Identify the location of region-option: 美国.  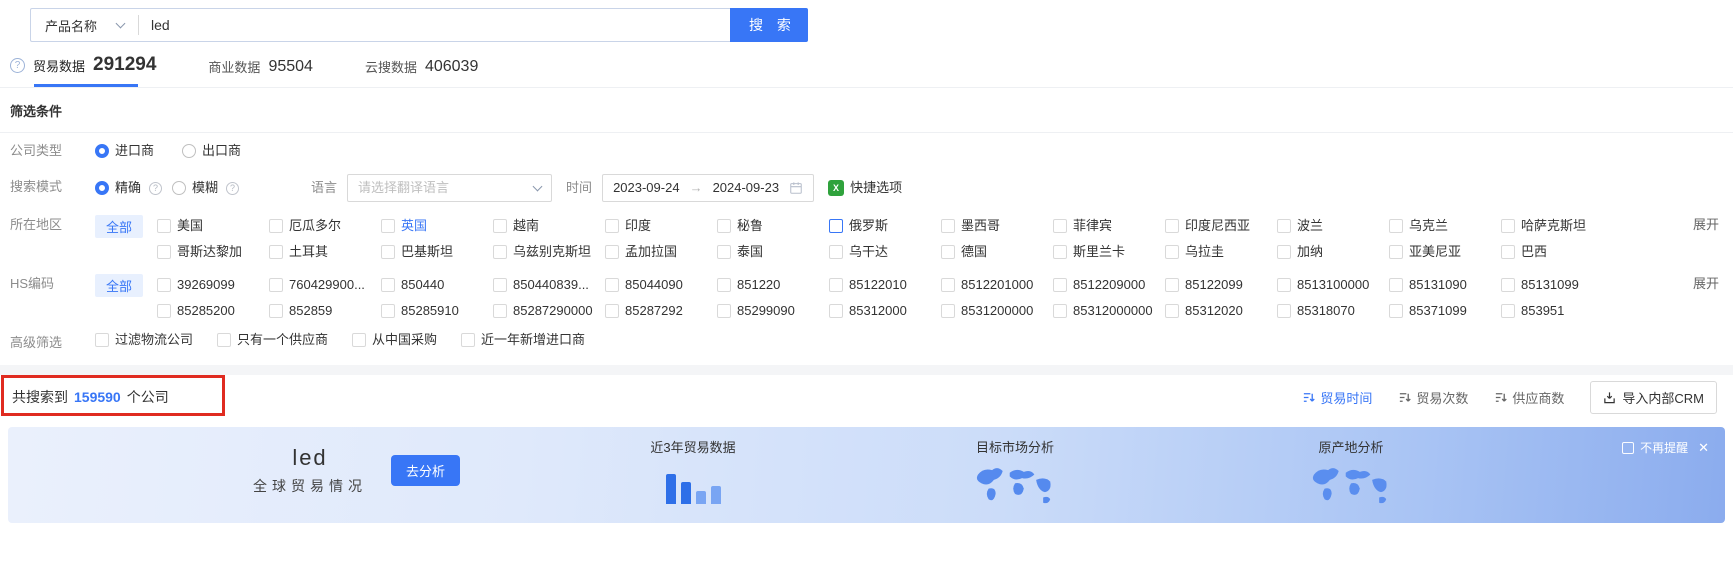
(213, 225).